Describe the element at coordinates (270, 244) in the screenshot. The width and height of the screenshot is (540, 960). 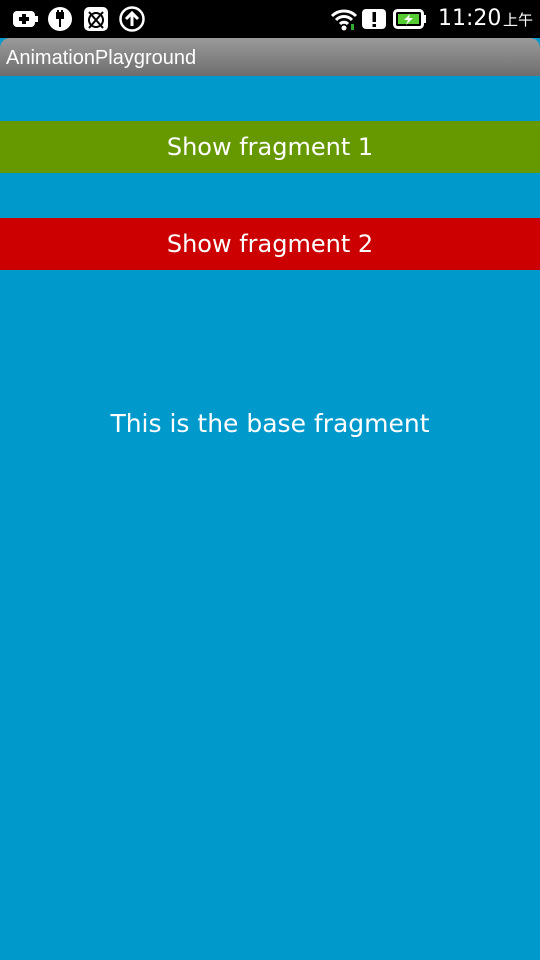
I see `show-fragment-2-button: Show fragment 2` at that location.